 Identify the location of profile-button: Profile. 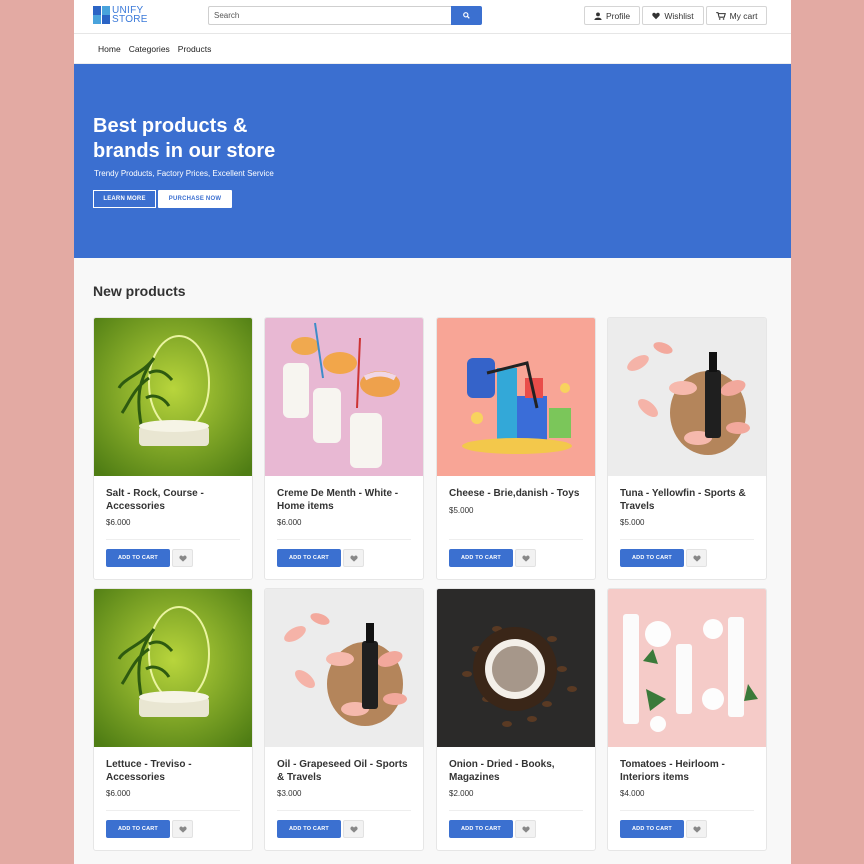
(612, 15).